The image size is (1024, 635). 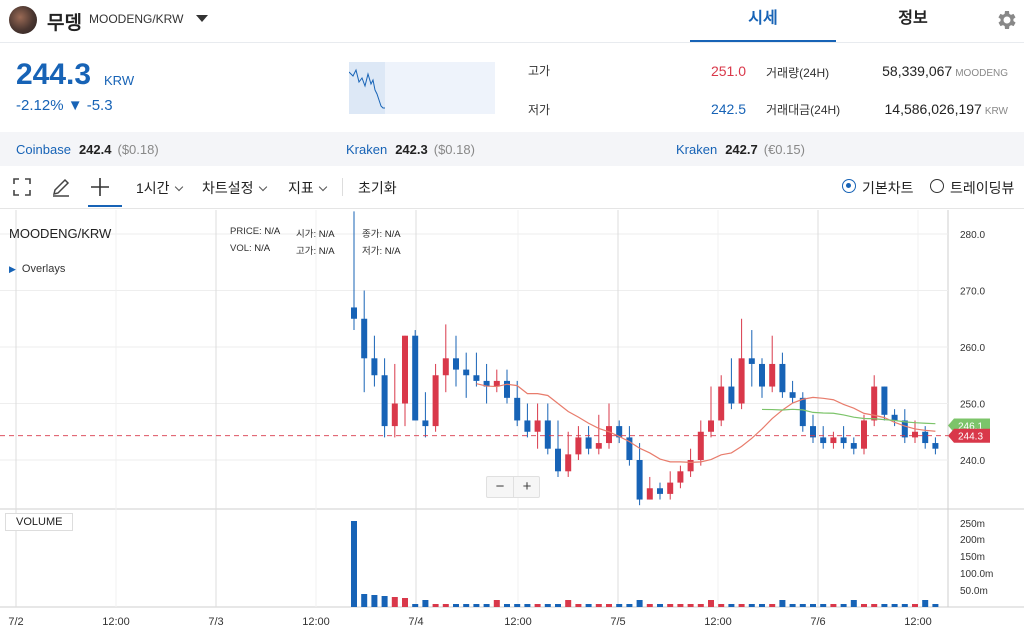 I want to click on exchange-price: 242.3, so click(x=411, y=149).